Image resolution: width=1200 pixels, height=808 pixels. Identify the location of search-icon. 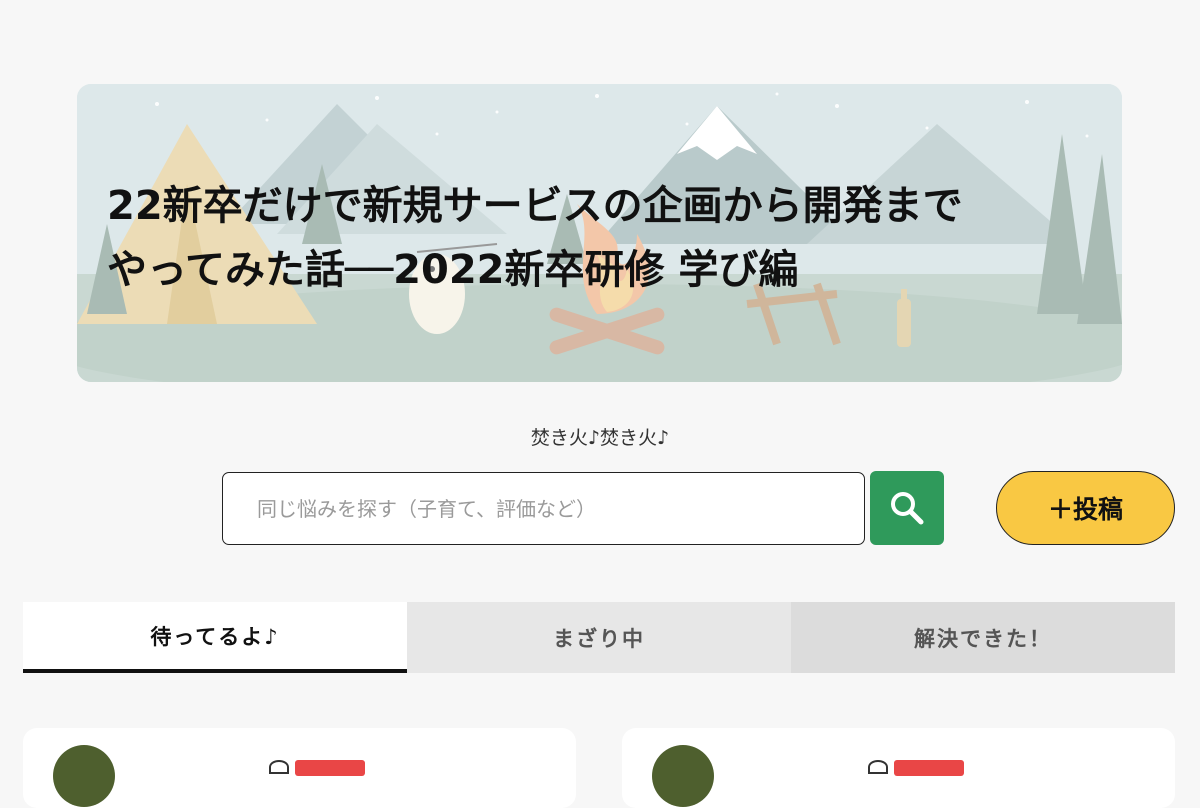
(907, 508).